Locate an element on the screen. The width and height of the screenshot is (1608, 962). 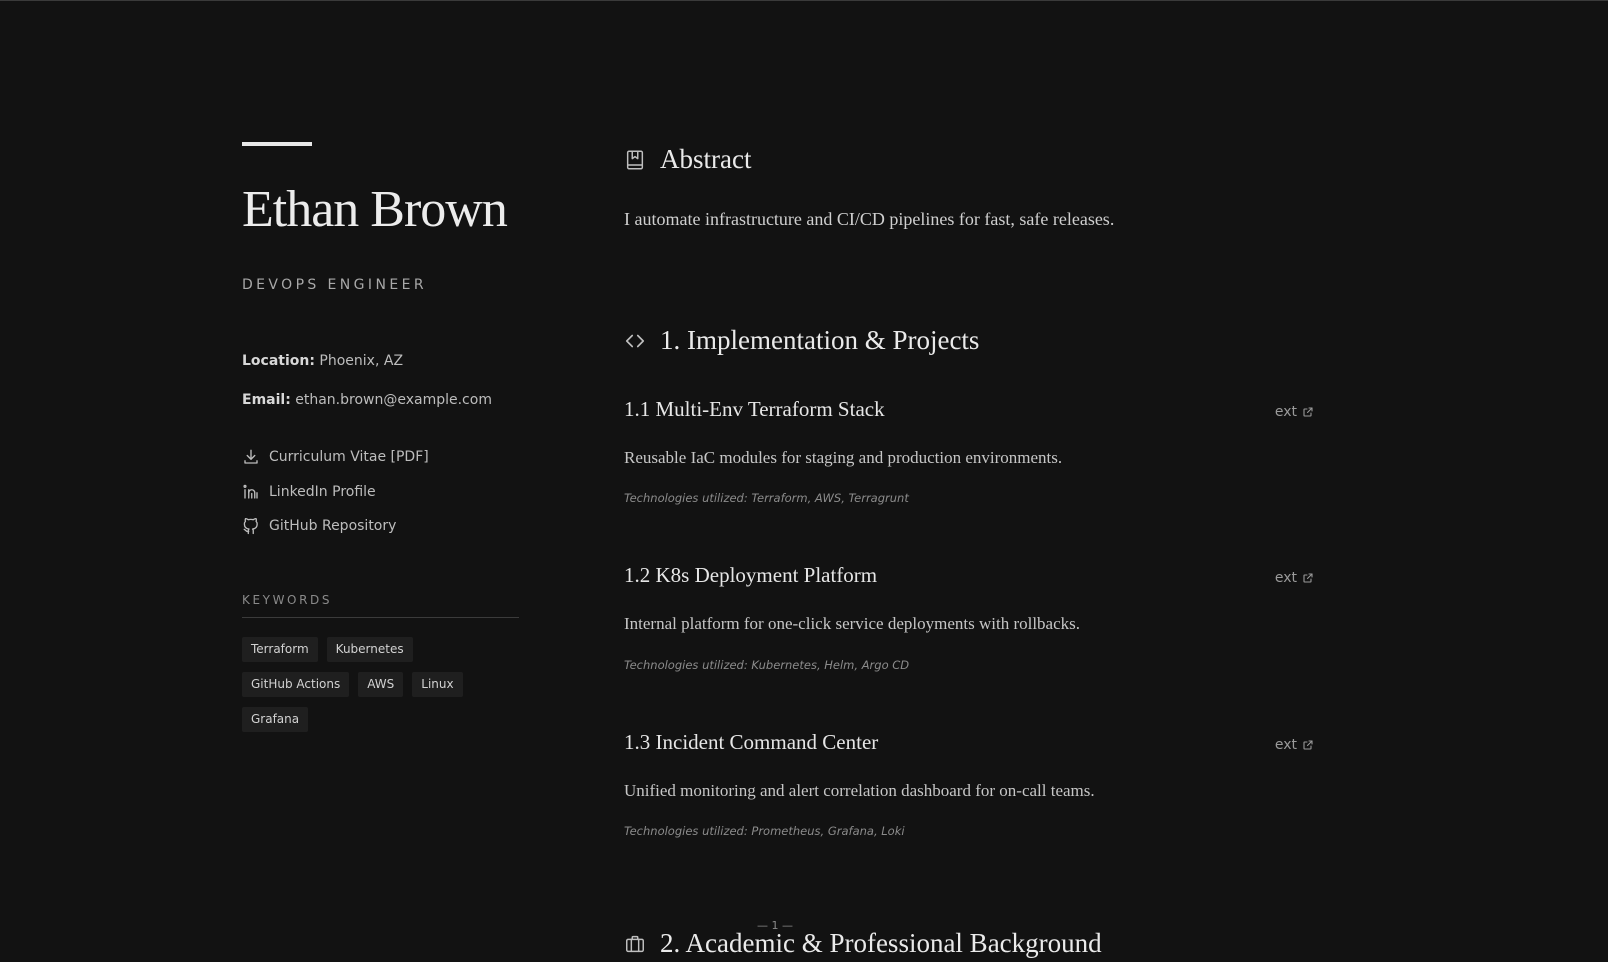
abstract-heading: Abstract is located at coordinates (687, 159).